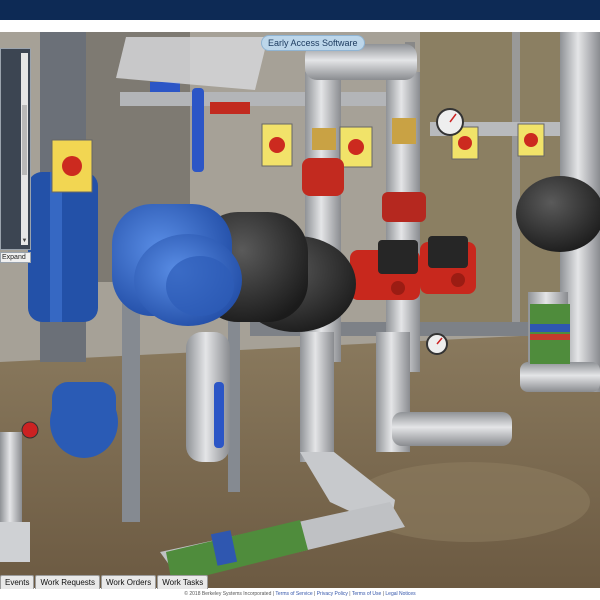 The width and height of the screenshot is (600, 600). I want to click on footer-link-terms-of-service: Terms of Service, so click(293, 594).